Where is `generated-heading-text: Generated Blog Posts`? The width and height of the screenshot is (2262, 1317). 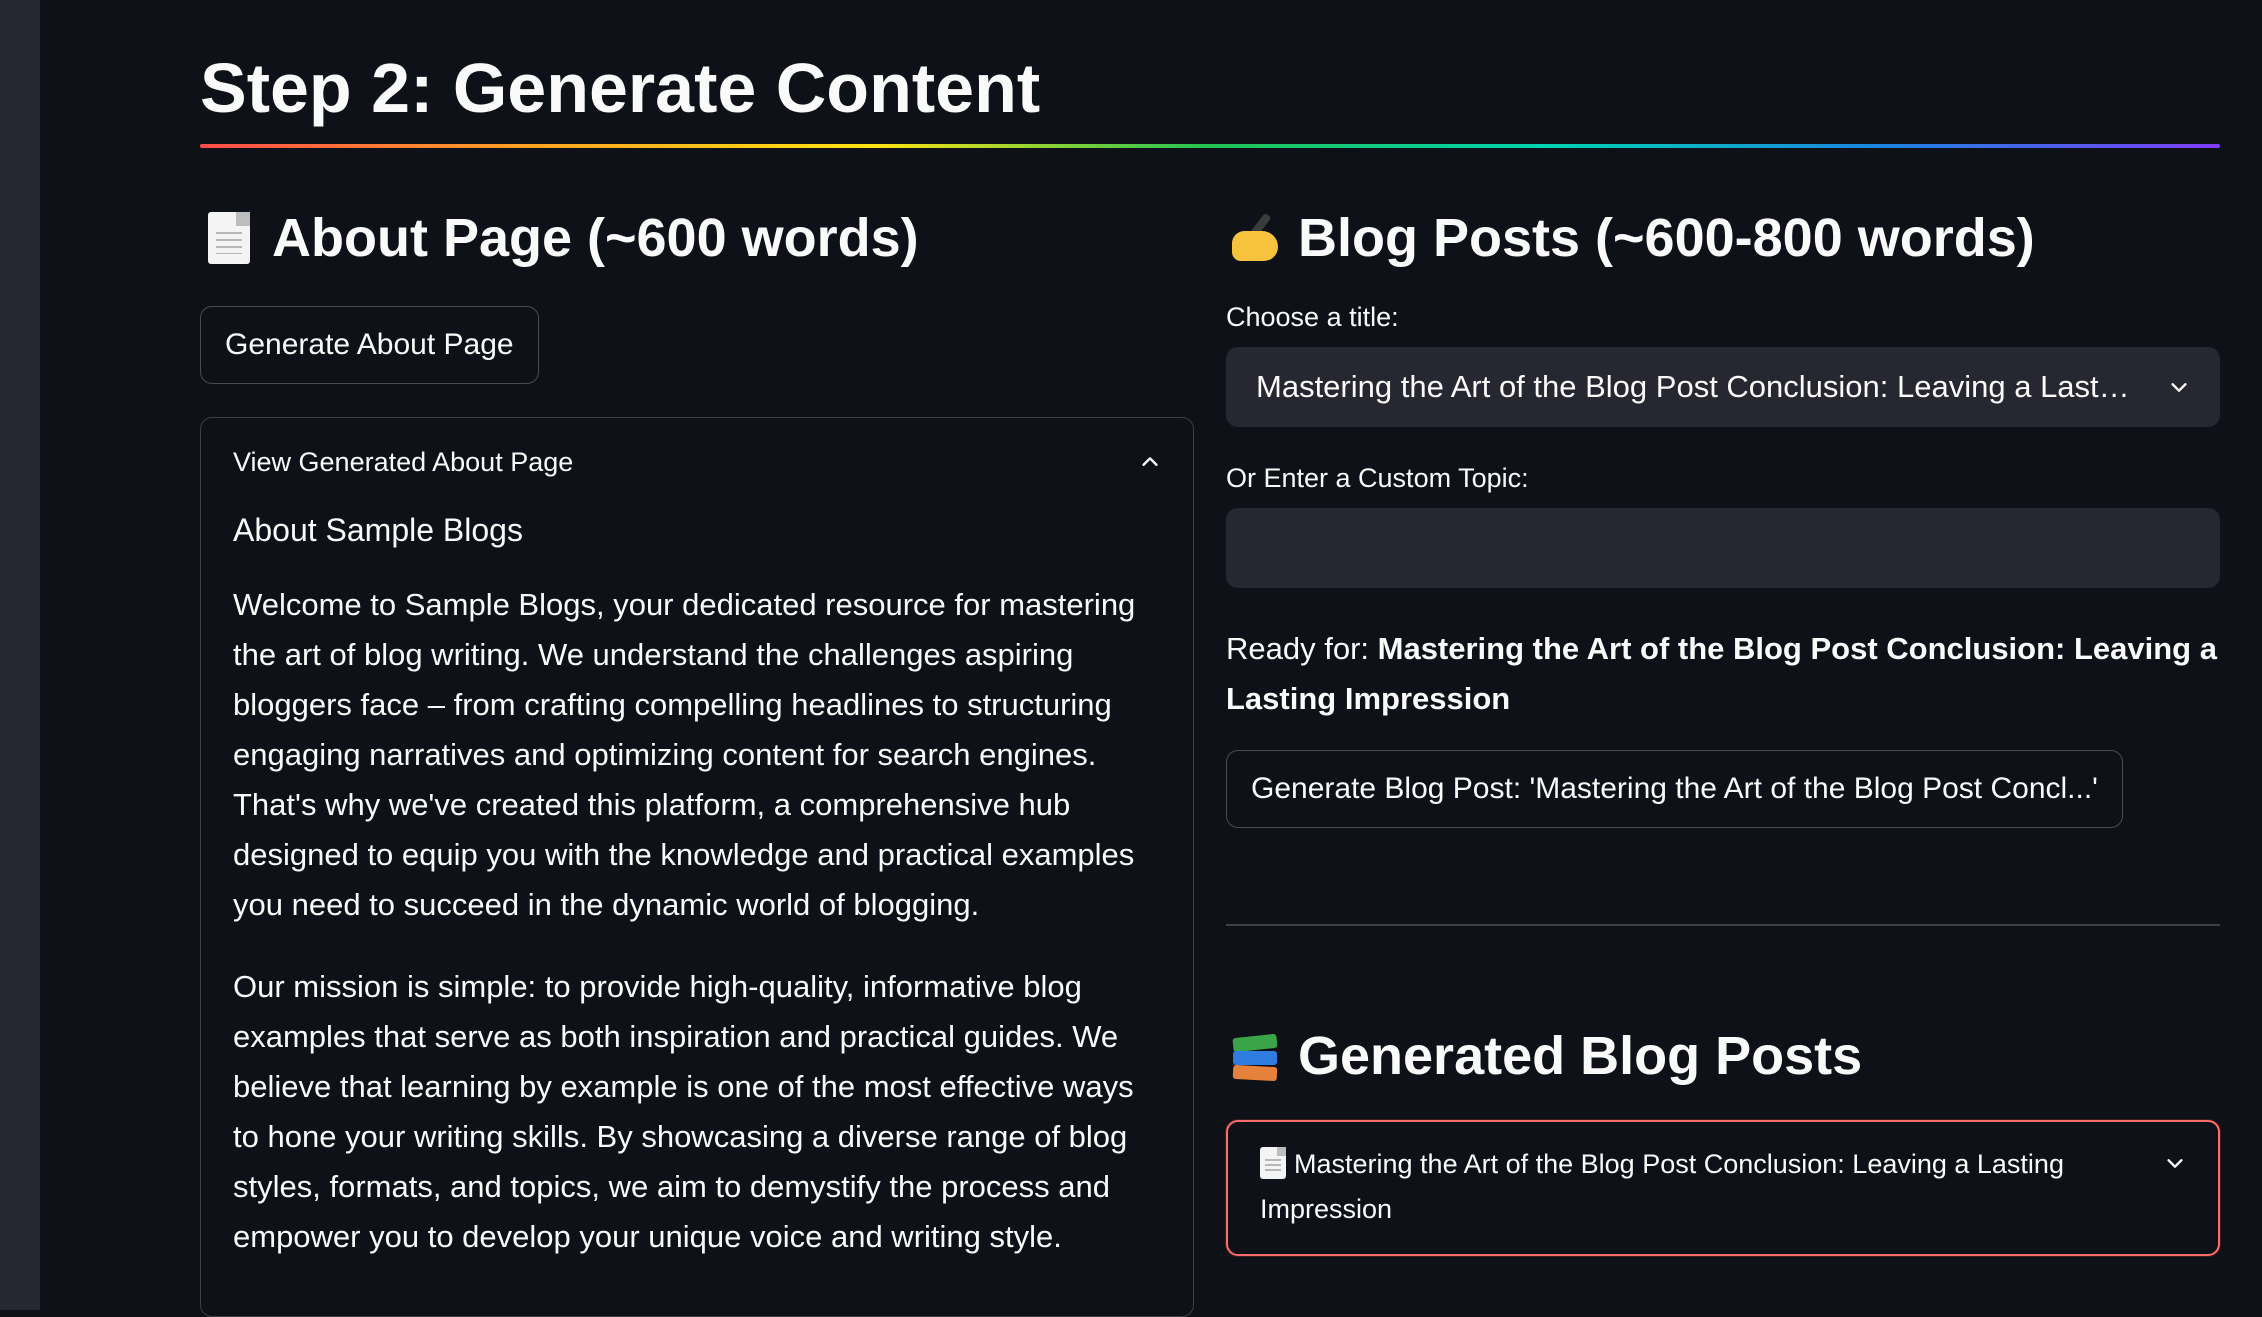
generated-heading-text: Generated Blog Posts is located at coordinates (1580, 1055).